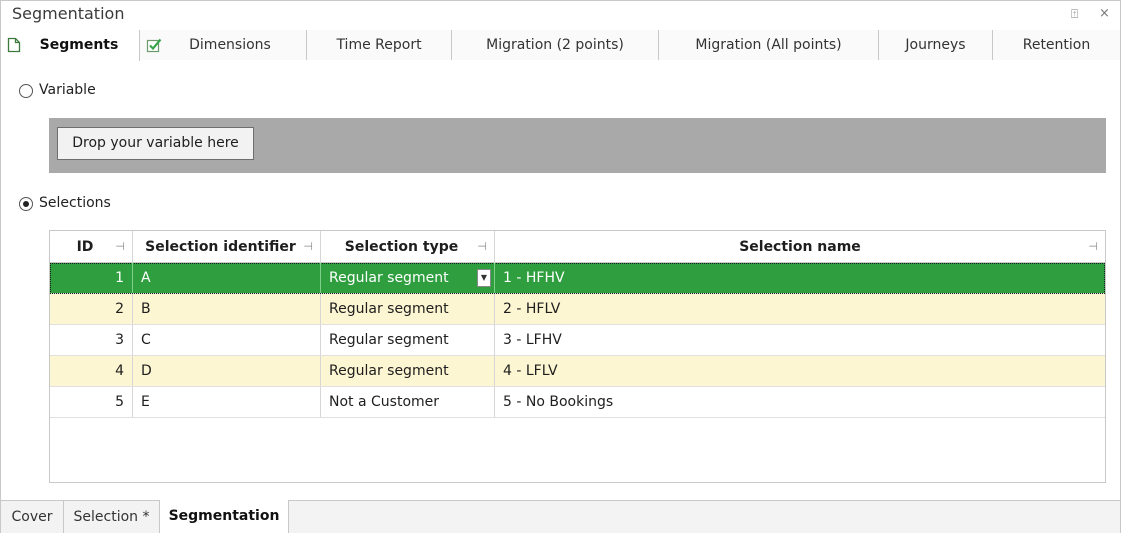 The image size is (1121, 533). What do you see at coordinates (577, 145) in the screenshot?
I see `variable-drop-zone: Drop your variable here` at bounding box center [577, 145].